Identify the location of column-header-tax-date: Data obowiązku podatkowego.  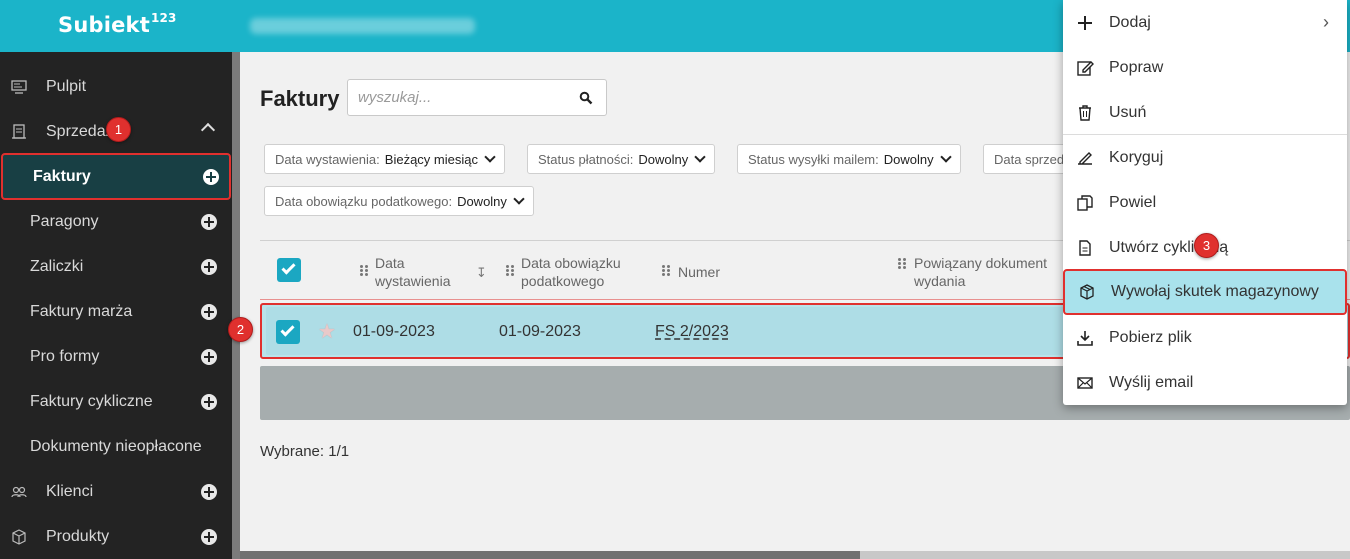
(571, 272).